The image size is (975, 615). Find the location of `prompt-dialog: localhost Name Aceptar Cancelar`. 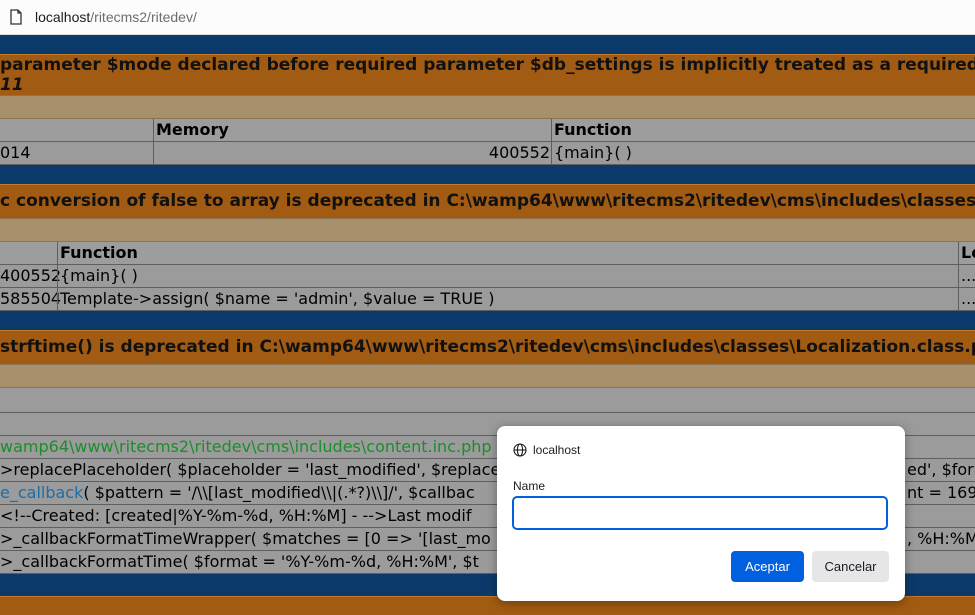

prompt-dialog: localhost Name Aceptar Cancelar is located at coordinates (701, 513).